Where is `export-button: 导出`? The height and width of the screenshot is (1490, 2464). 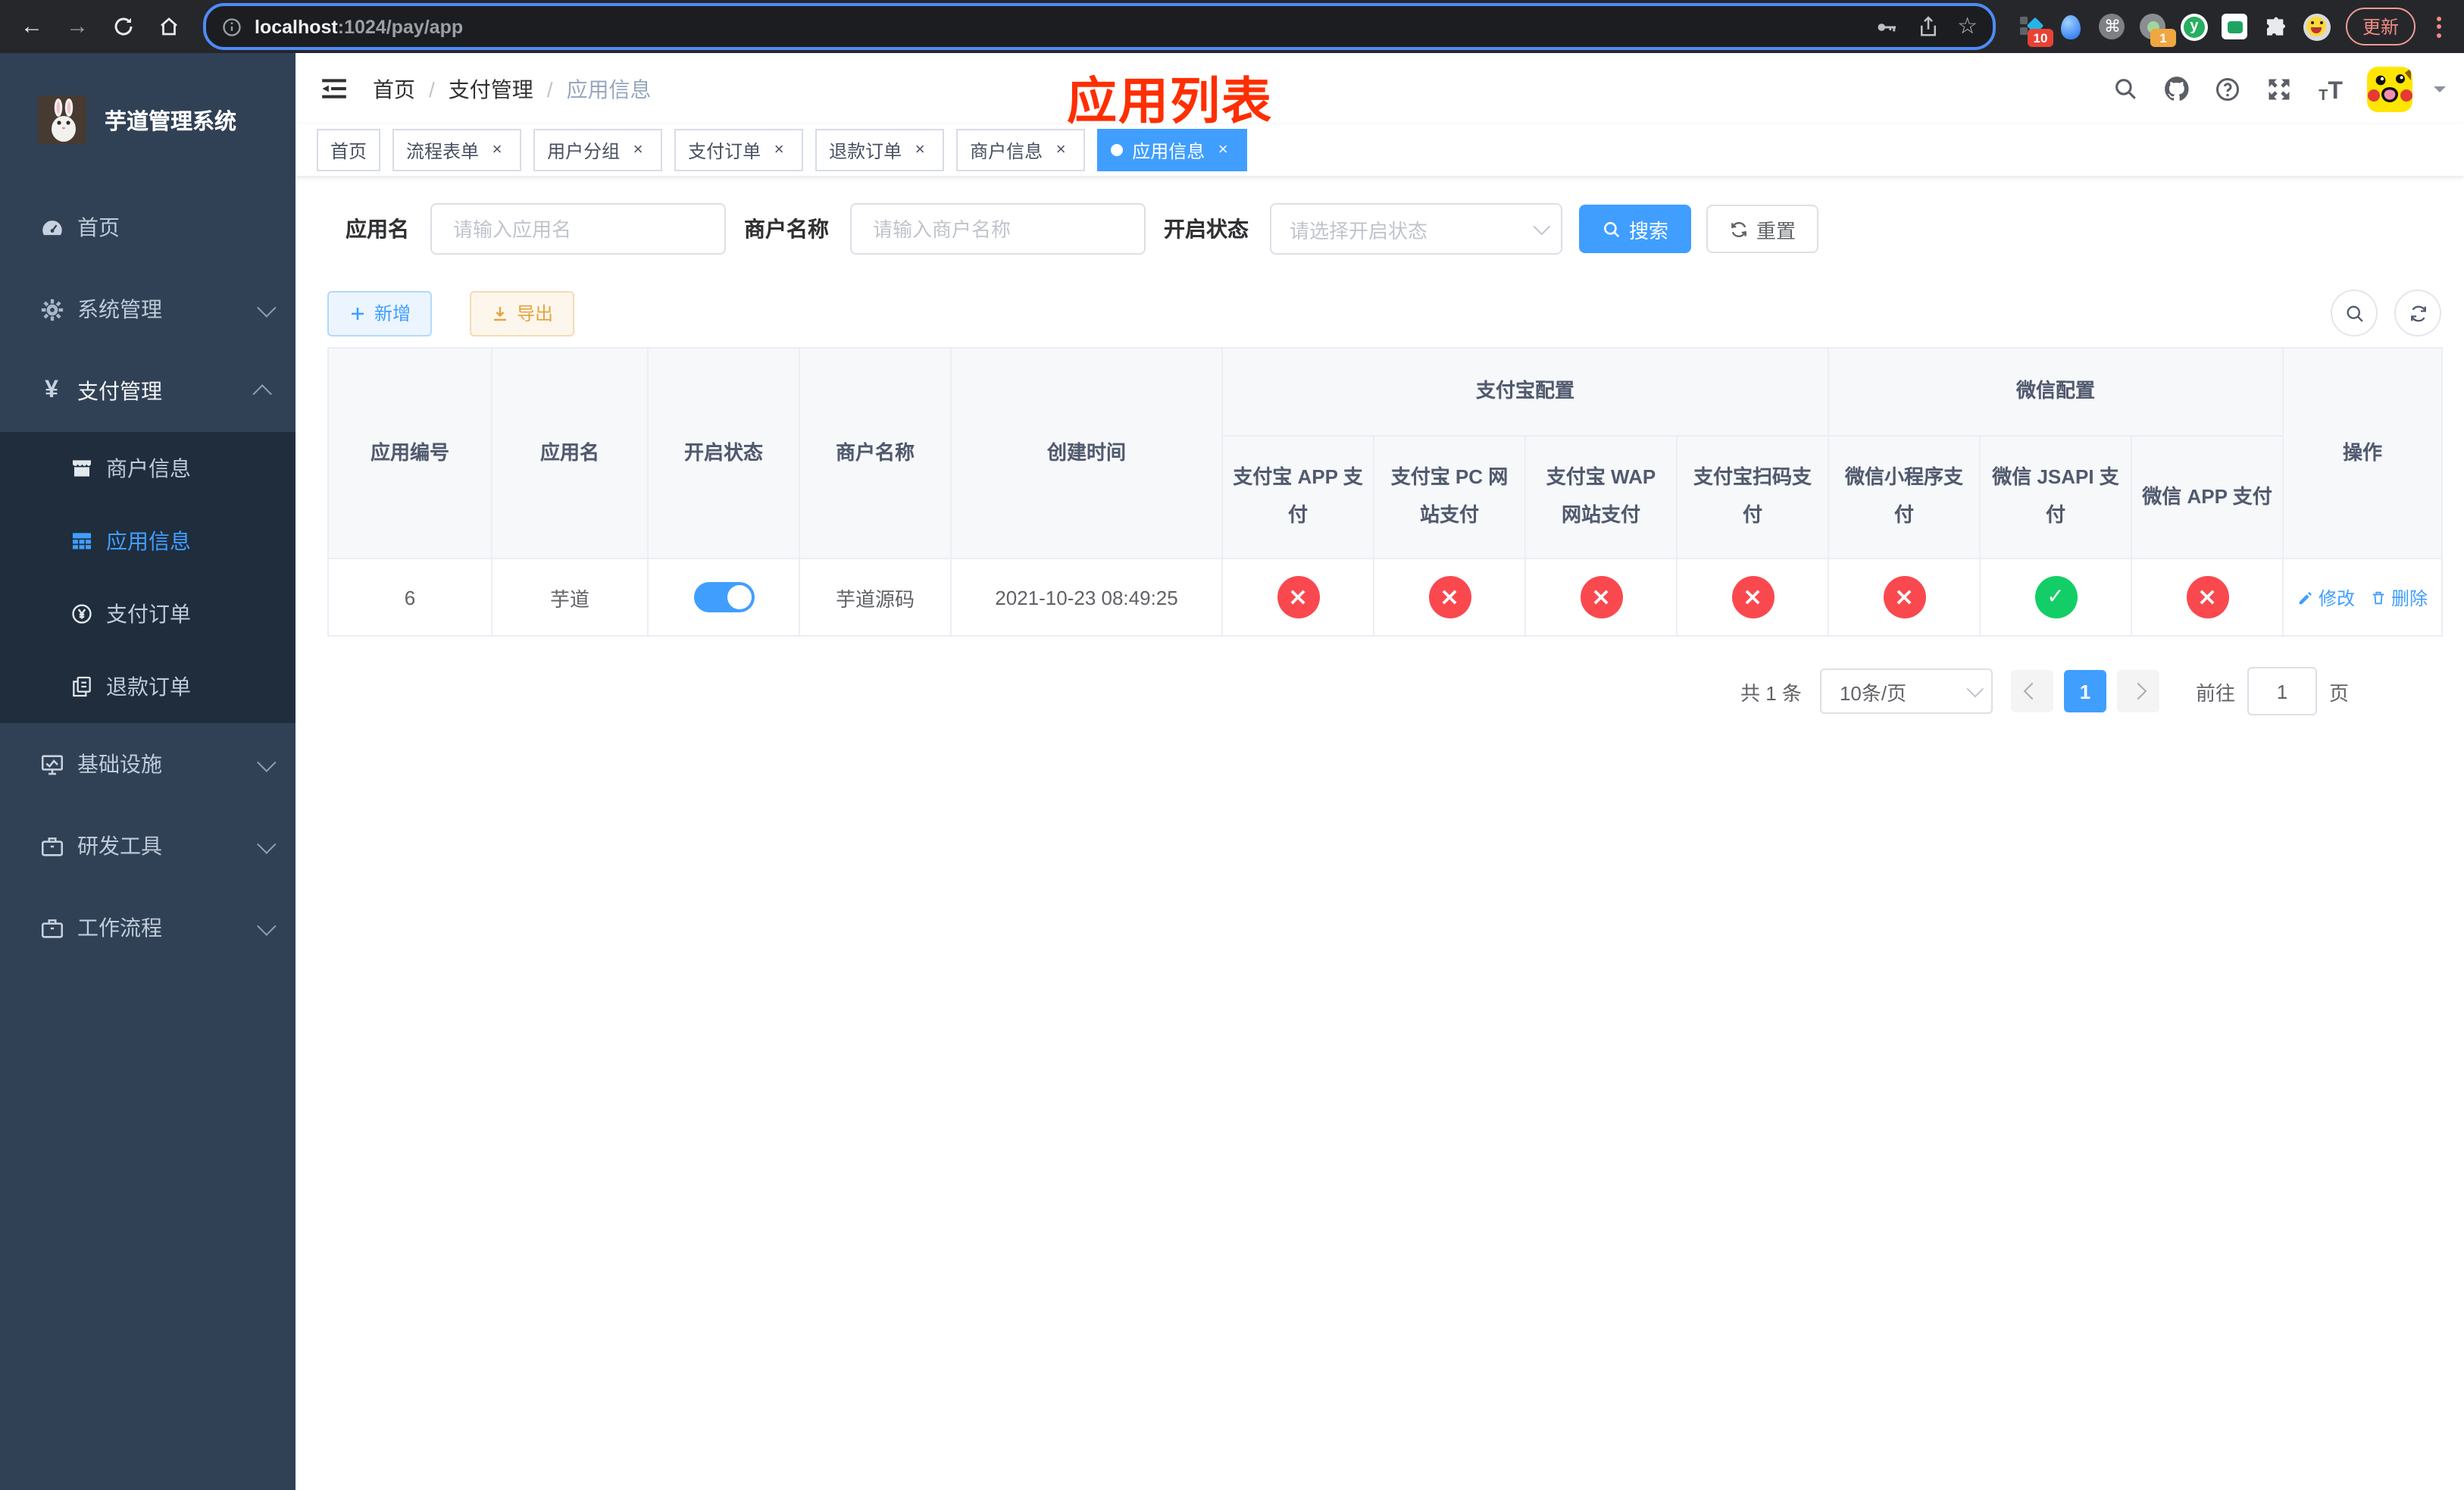 export-button: 导出 is located at coordinates (522, 313).